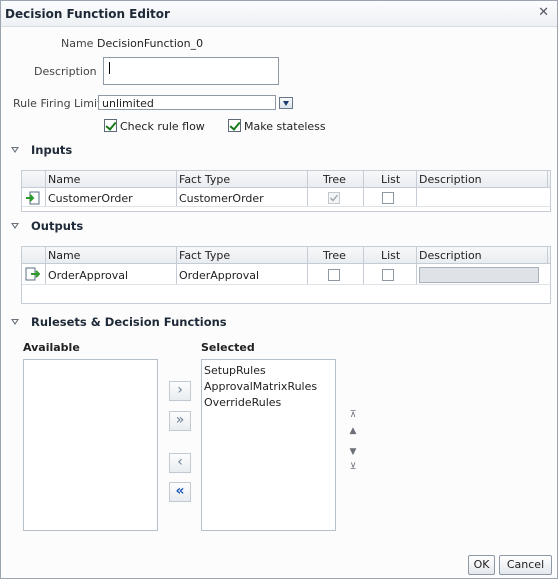 This screenshot has height=579, width=558. Describe the element at coordinates (57, 103) in the screenshot. I see `rule-firing-limit-label: Rule Firing Limit` at that location.